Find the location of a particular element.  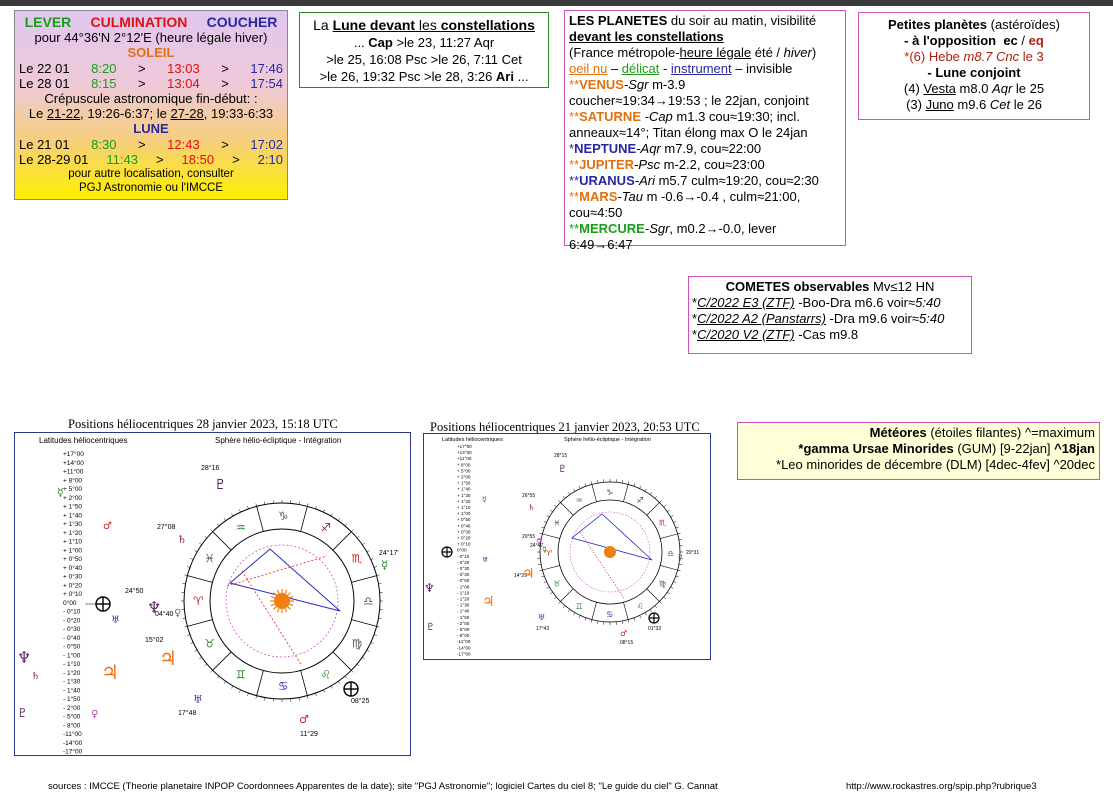

latitude-tick: + 0°30 is located at coordinates (72, 577).